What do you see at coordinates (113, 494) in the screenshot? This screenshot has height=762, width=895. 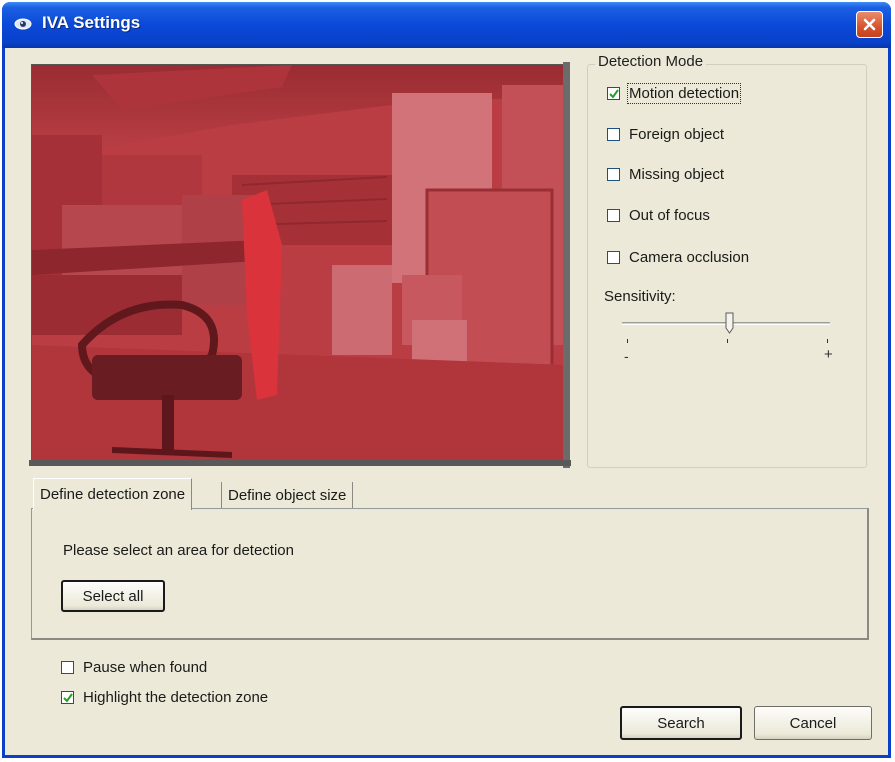 I see `tab-define-detection-zone: Define detection zone` at bounding box center [113, 494].